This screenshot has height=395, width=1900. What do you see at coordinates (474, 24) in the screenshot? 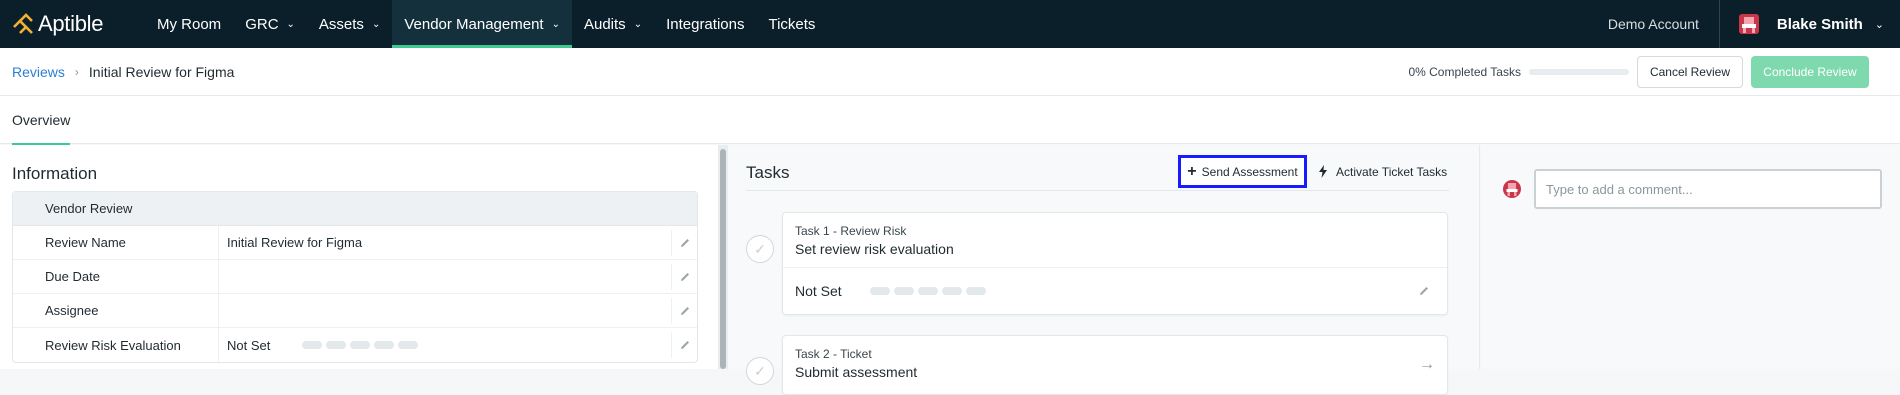
I see `nav-label: Vendor Management` at bounding box center [474, 24].